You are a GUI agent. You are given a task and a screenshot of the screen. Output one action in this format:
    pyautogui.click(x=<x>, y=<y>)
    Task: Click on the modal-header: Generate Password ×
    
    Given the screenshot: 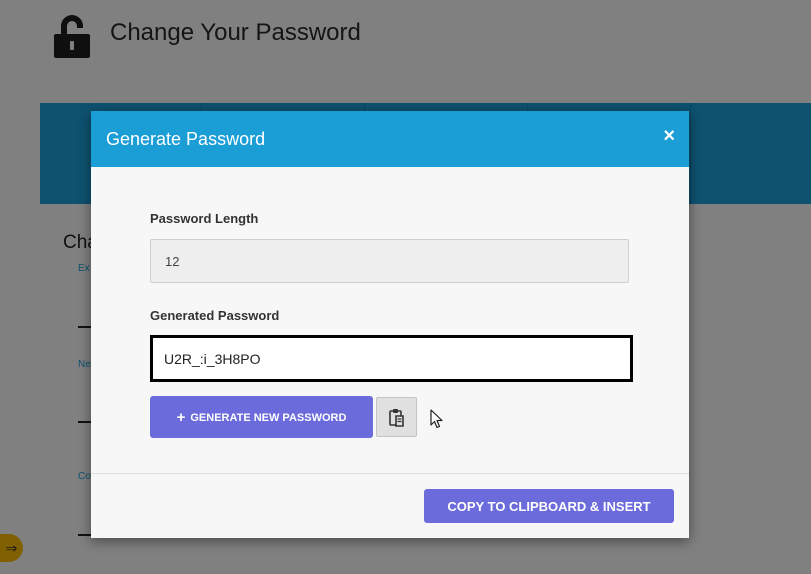 What is the action you would take?
    pyautogui.click(x=390, y=139)
    